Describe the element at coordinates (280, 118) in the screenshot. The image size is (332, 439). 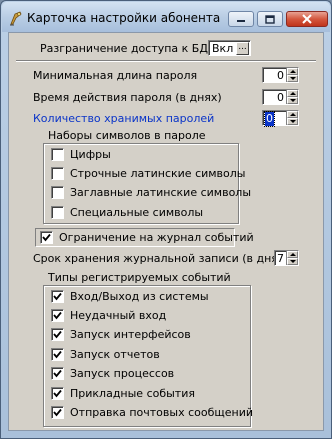
I see `history-count-spinner: 0` at that location.